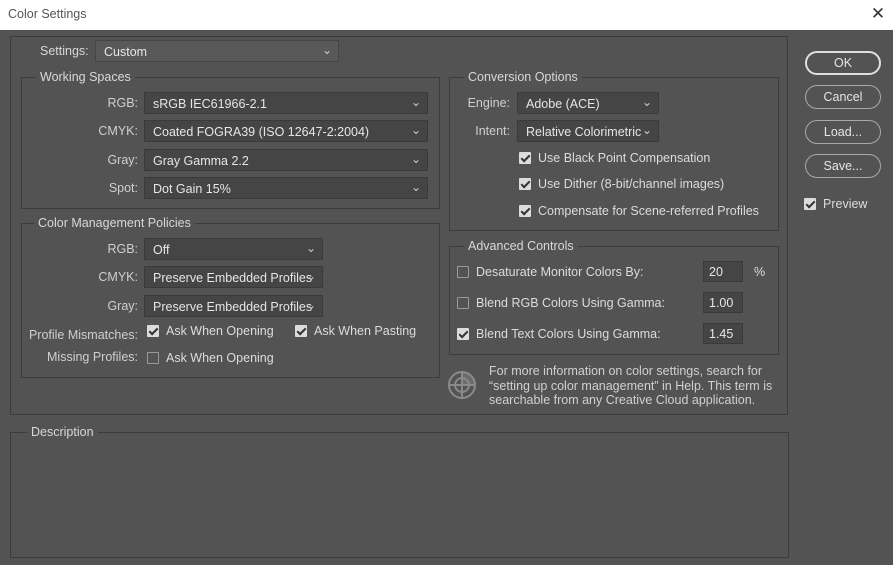 The image size is (893, 565). I want to click on black-point-label: Use Black Point Compensation, so click(624, 158).